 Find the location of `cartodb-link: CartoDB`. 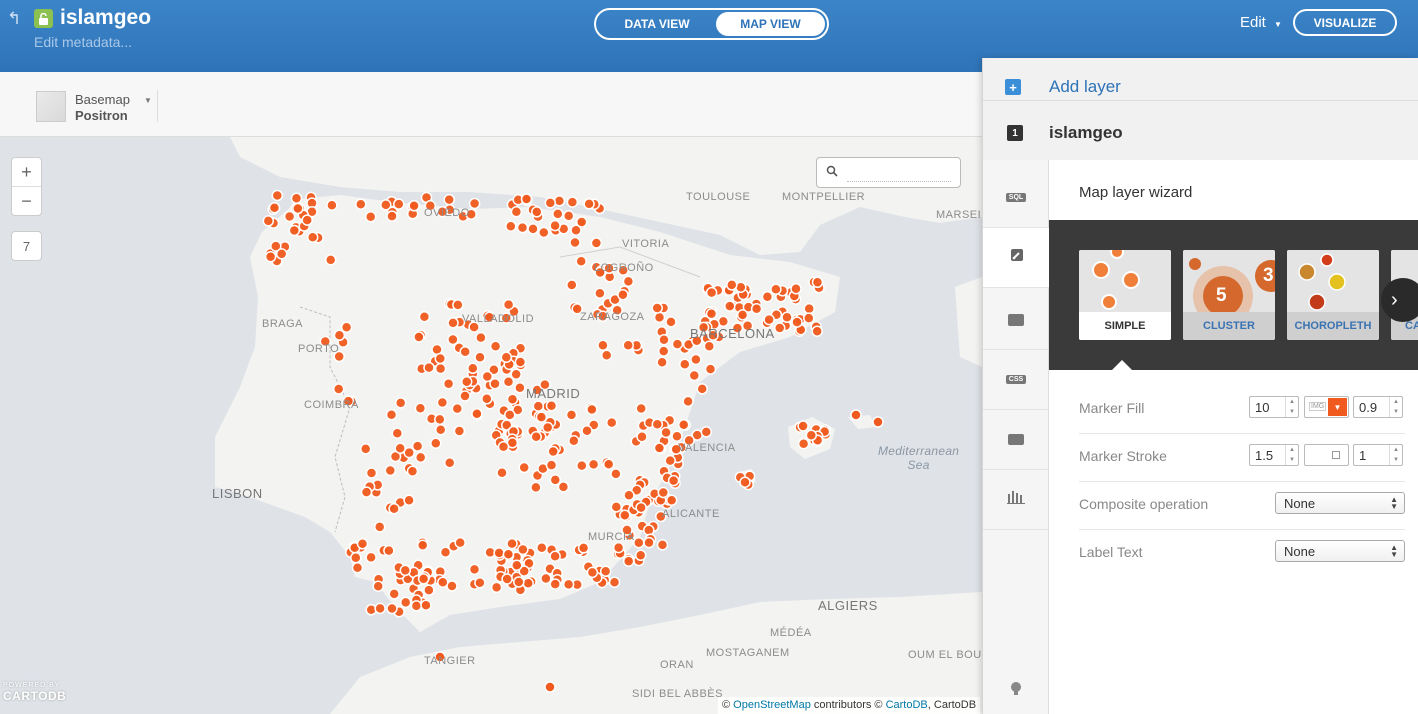

cartodb-link: CartoDB is located at coordinates (907, 705).